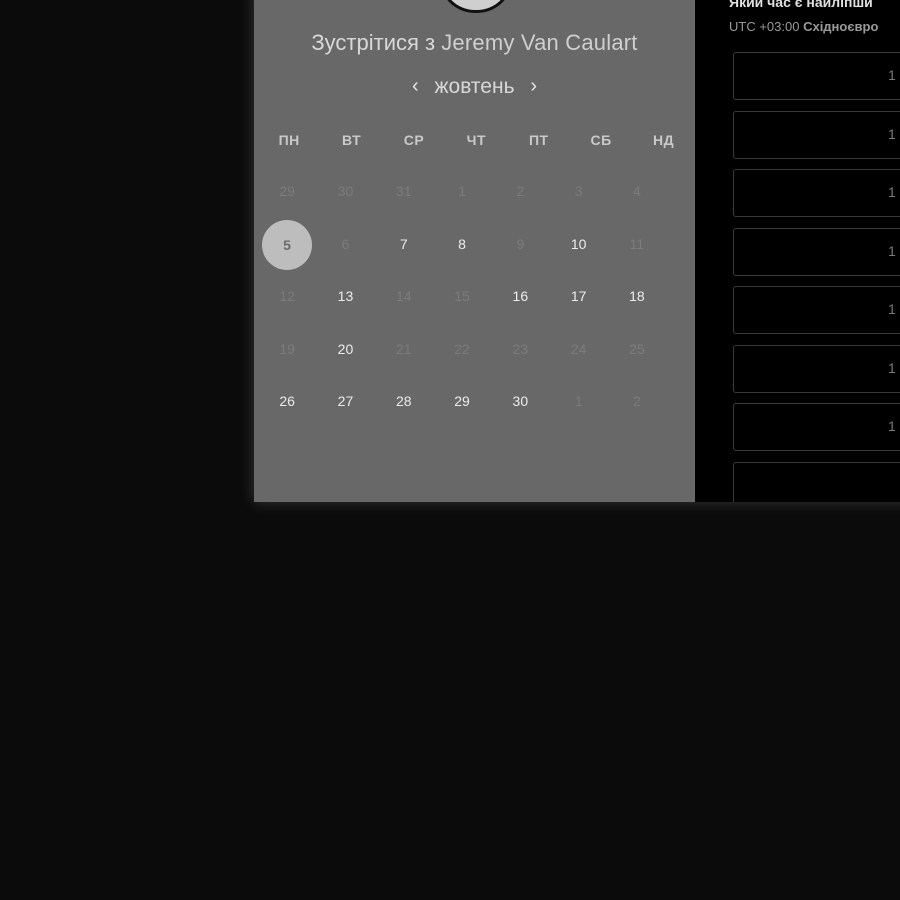 This screenshot has height=900, width=900. What do you see at coordinates (520, 401) in the screenshot?
I see `available-day: 30` at bounding box center [520, 401].